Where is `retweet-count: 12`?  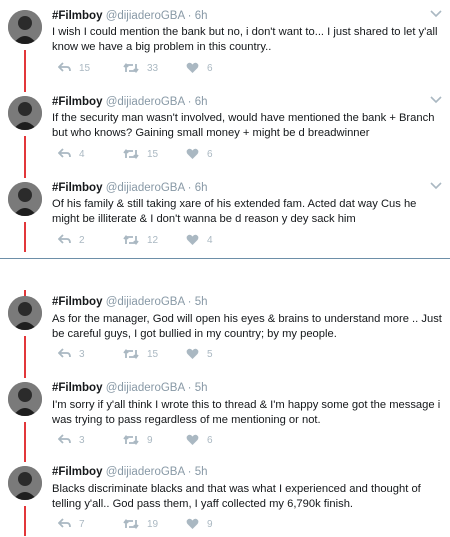
retweet-count: 12 is located at coordinates (153, 240).